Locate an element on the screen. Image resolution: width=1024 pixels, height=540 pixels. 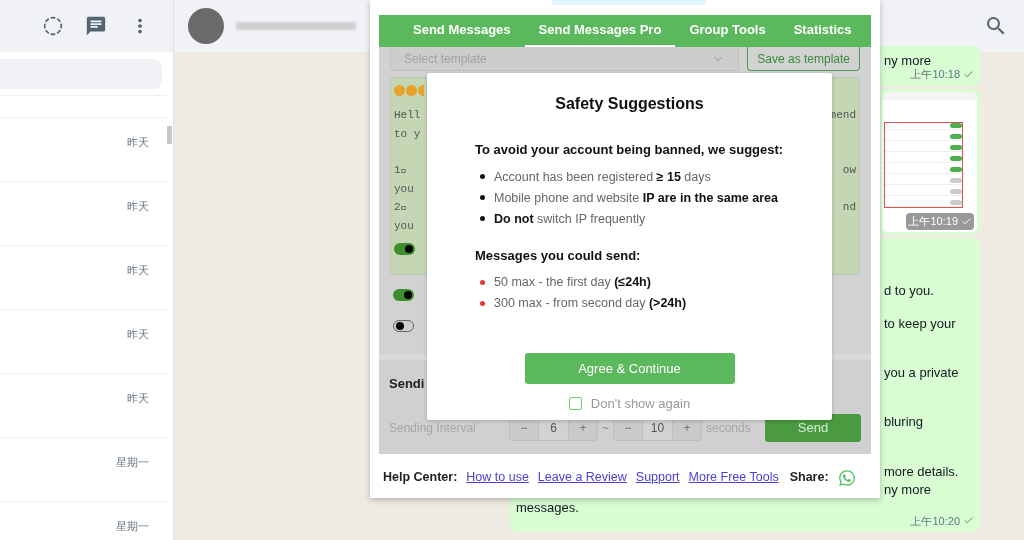
suggestion-text: Do not switch IP frequently is located at coordinates (570, 218).